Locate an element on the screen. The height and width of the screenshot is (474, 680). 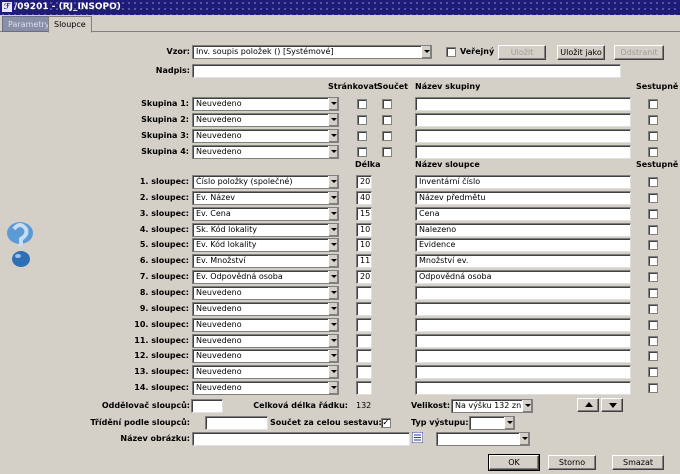
verejny-checkbox is located at coordinates (451, 52).